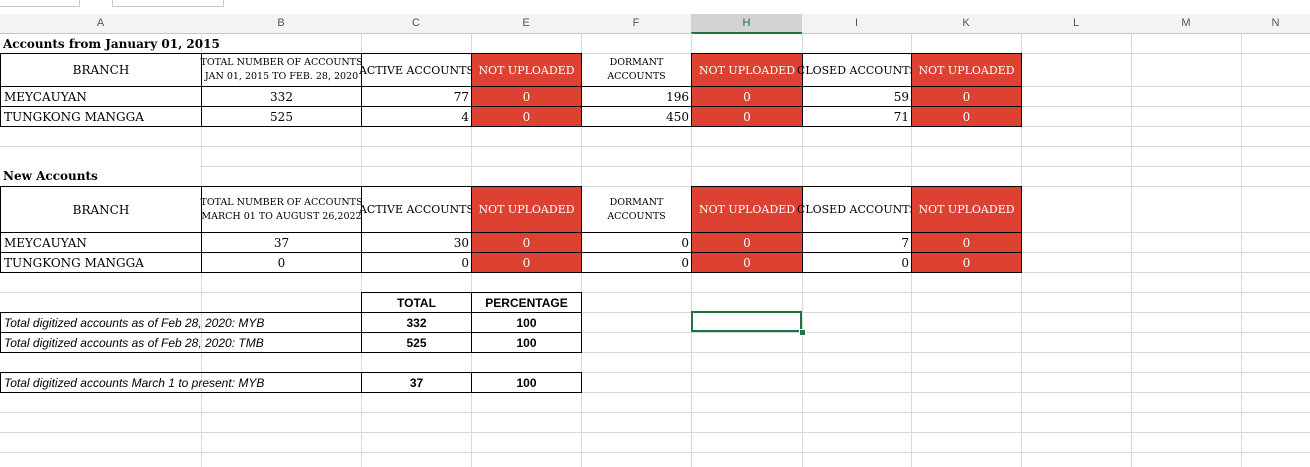 The height and width of the screenshot is (467, 1310). I want to click on section1-dormant-header-line2: ACCOUNTS, so click(636, 76).